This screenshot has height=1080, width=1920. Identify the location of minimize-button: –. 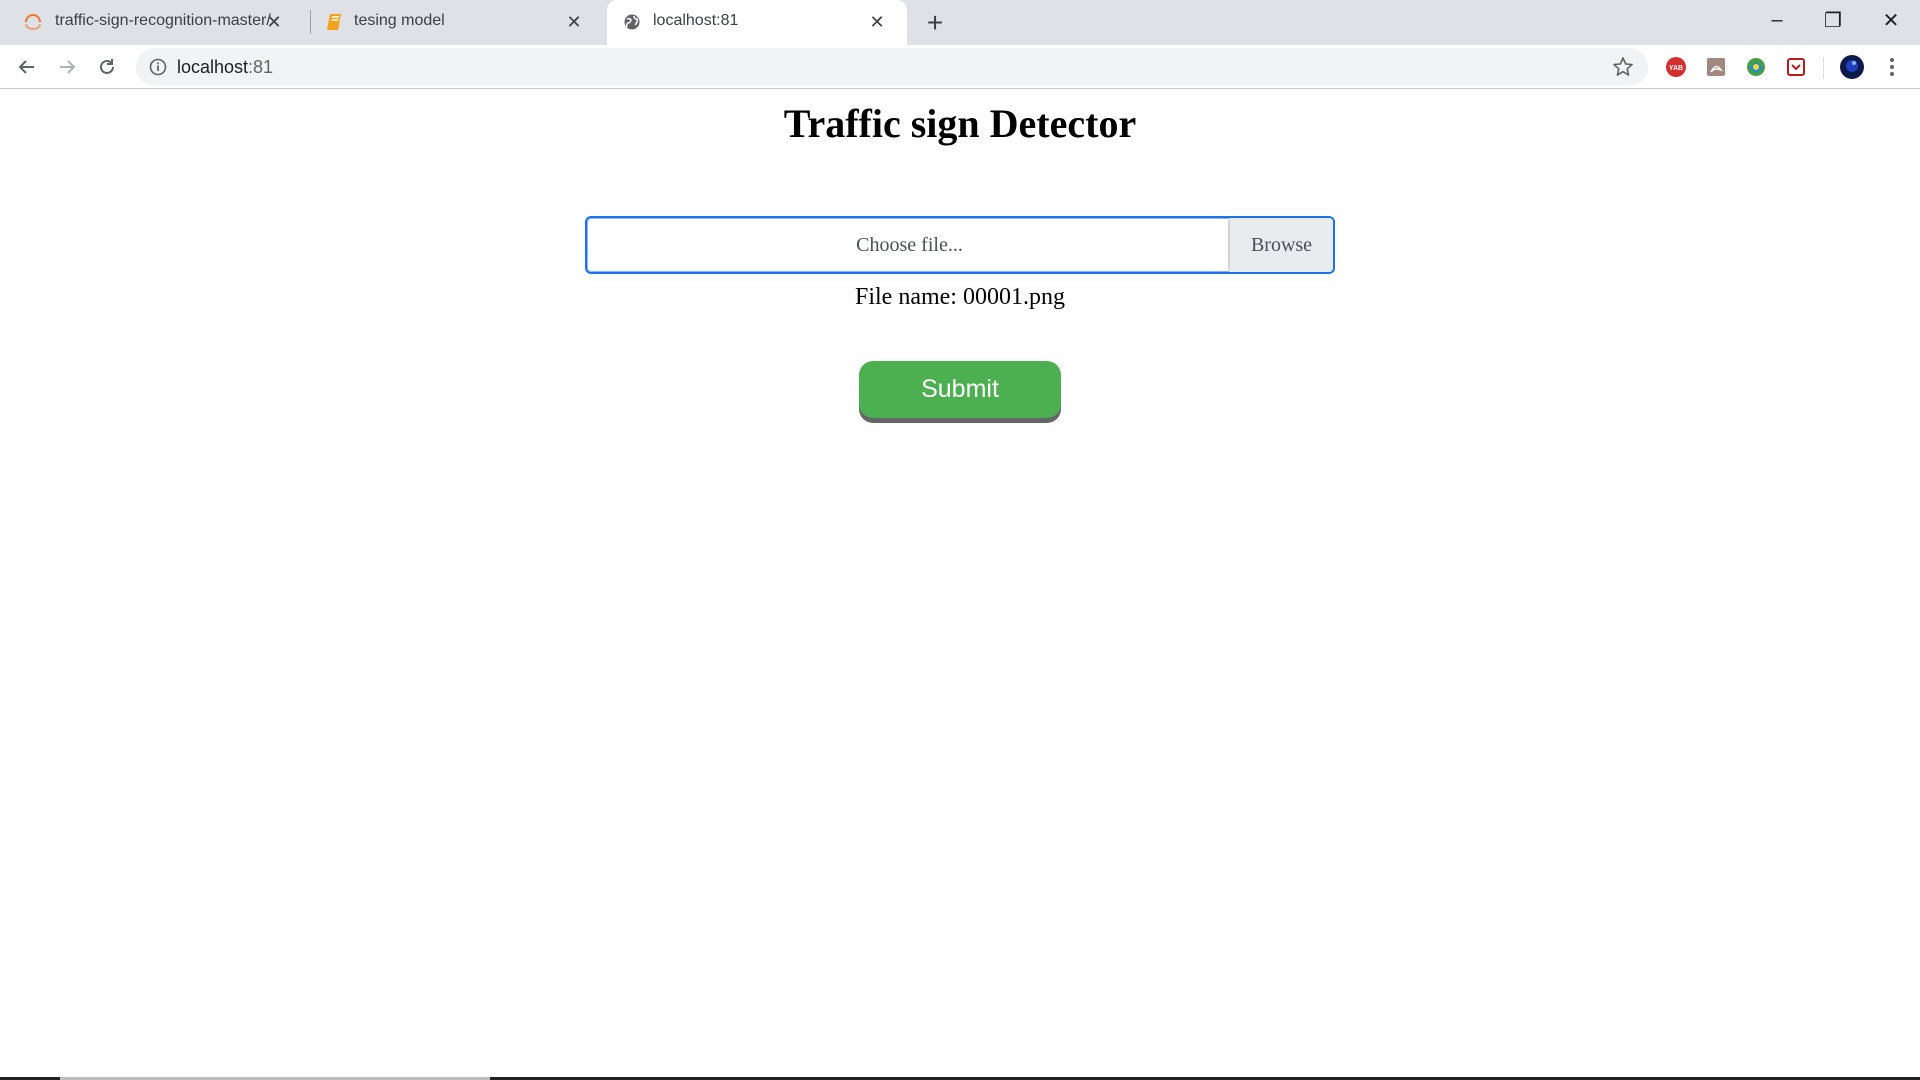
(1777, 20).